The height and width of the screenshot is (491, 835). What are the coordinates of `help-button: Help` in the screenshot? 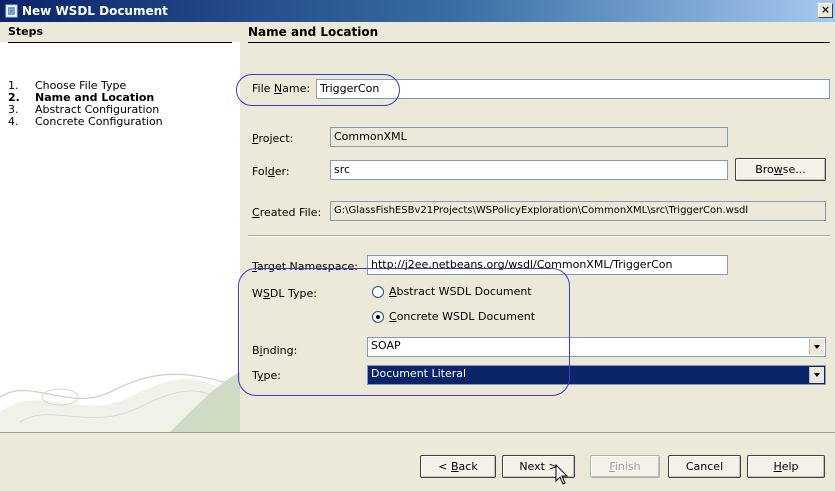 It's located at (786, 466).